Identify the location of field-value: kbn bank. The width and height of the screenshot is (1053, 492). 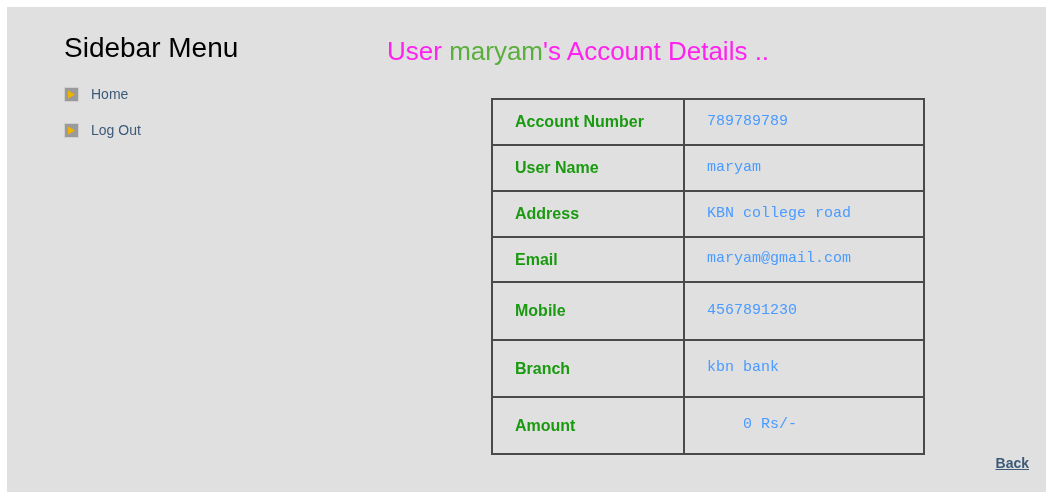
(804, 368).